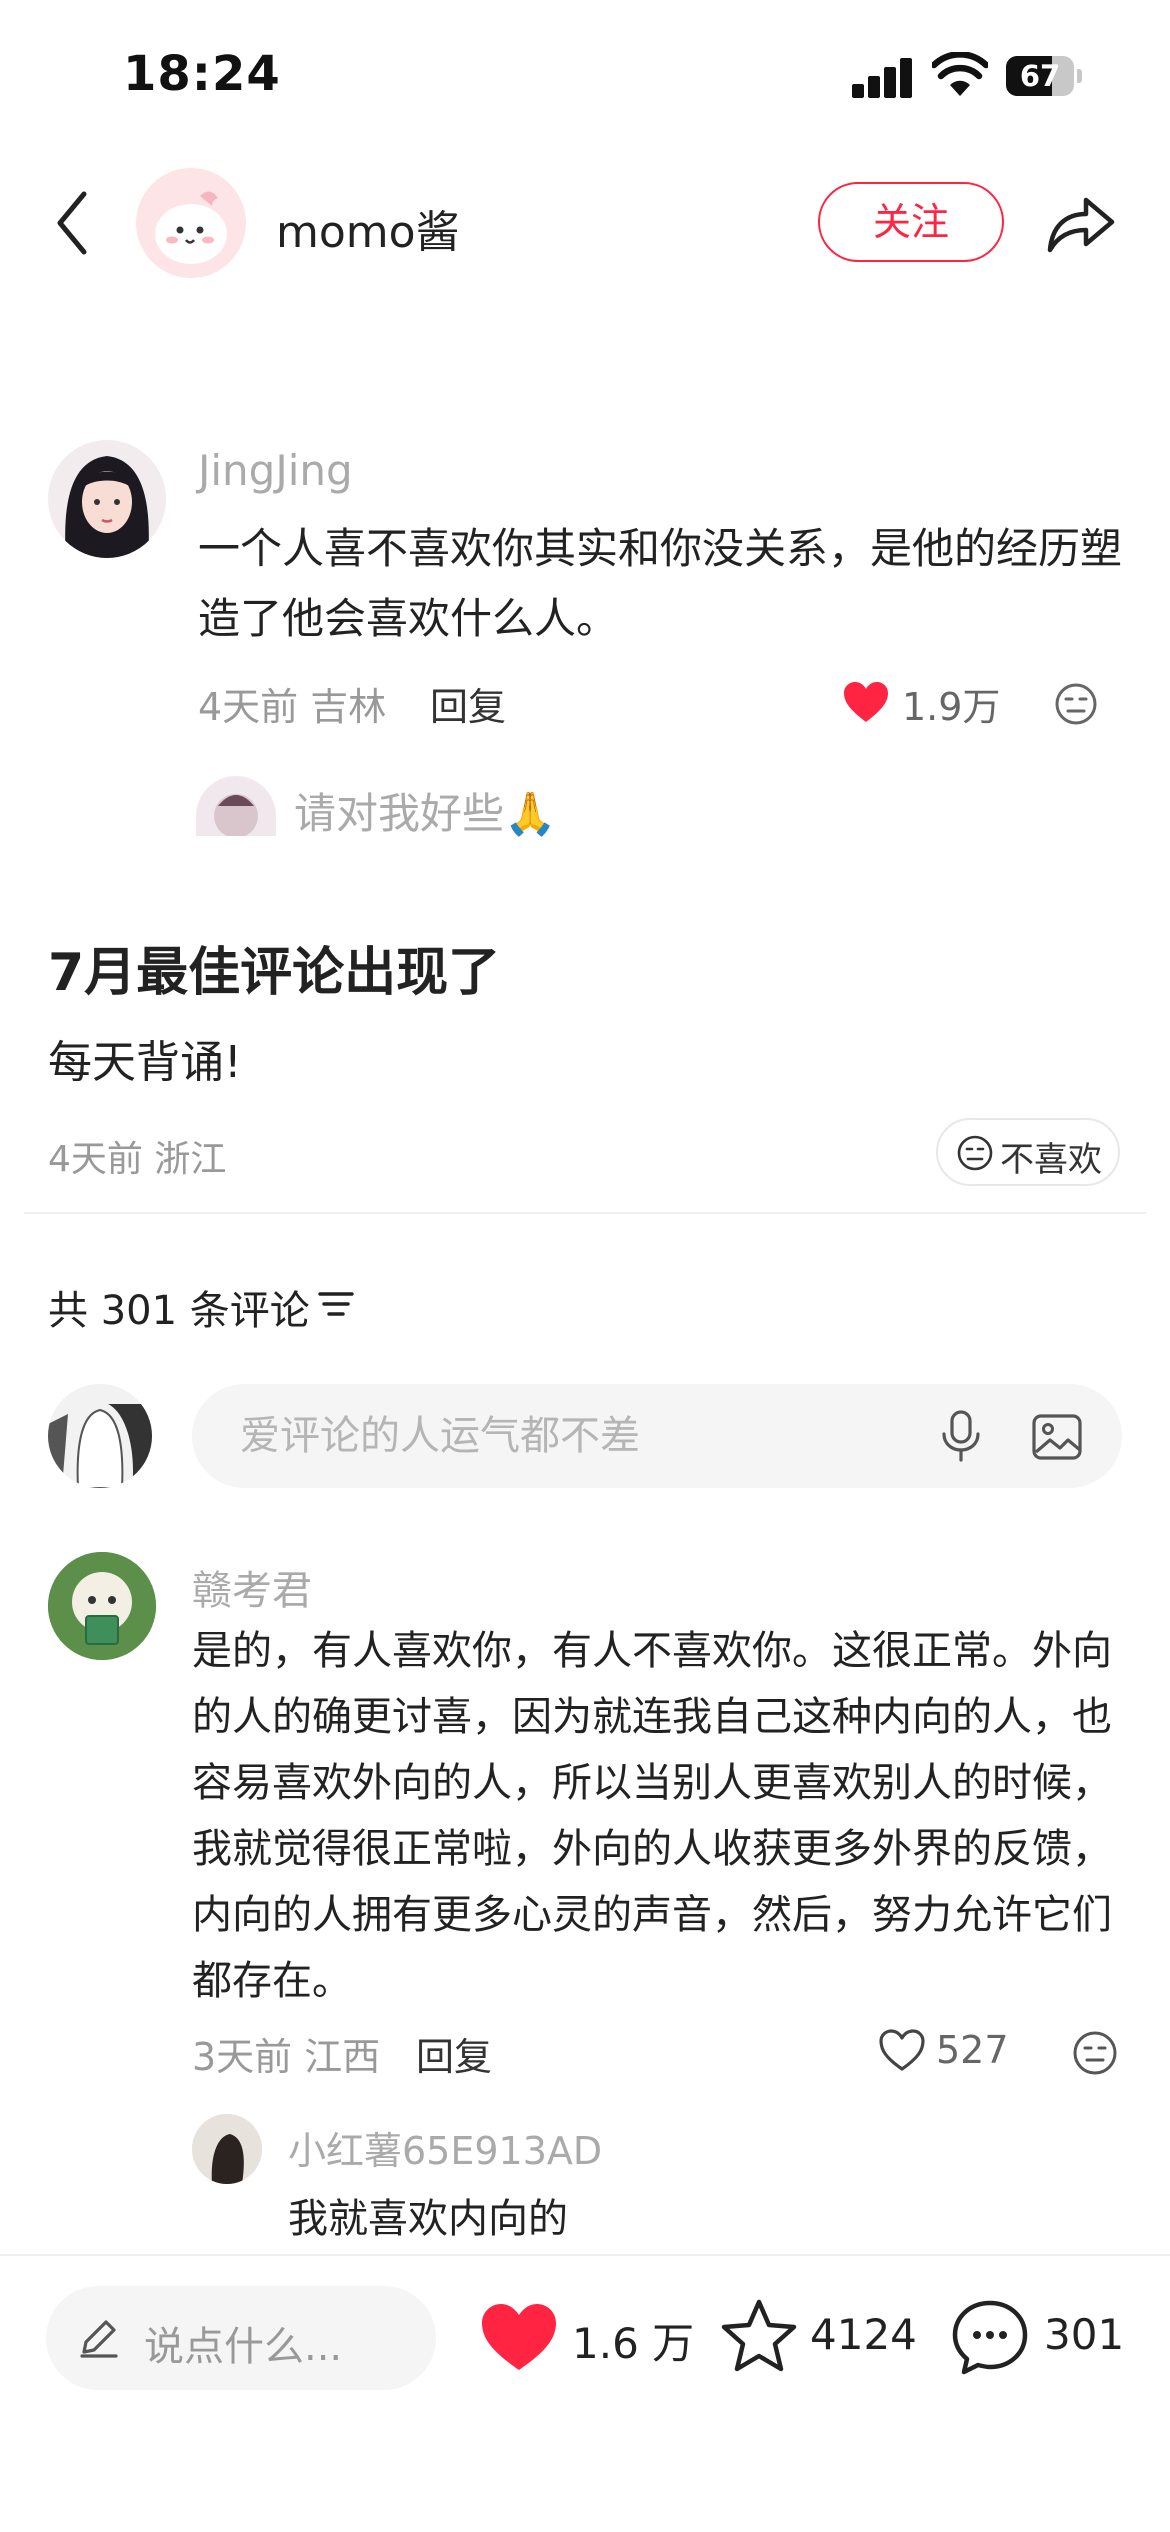 The image size is (1170, 2532). What do you see at coordinates (759, 2336) in the screenshot?
I see `collect-star-icon` at bounding box center [759, 2336].